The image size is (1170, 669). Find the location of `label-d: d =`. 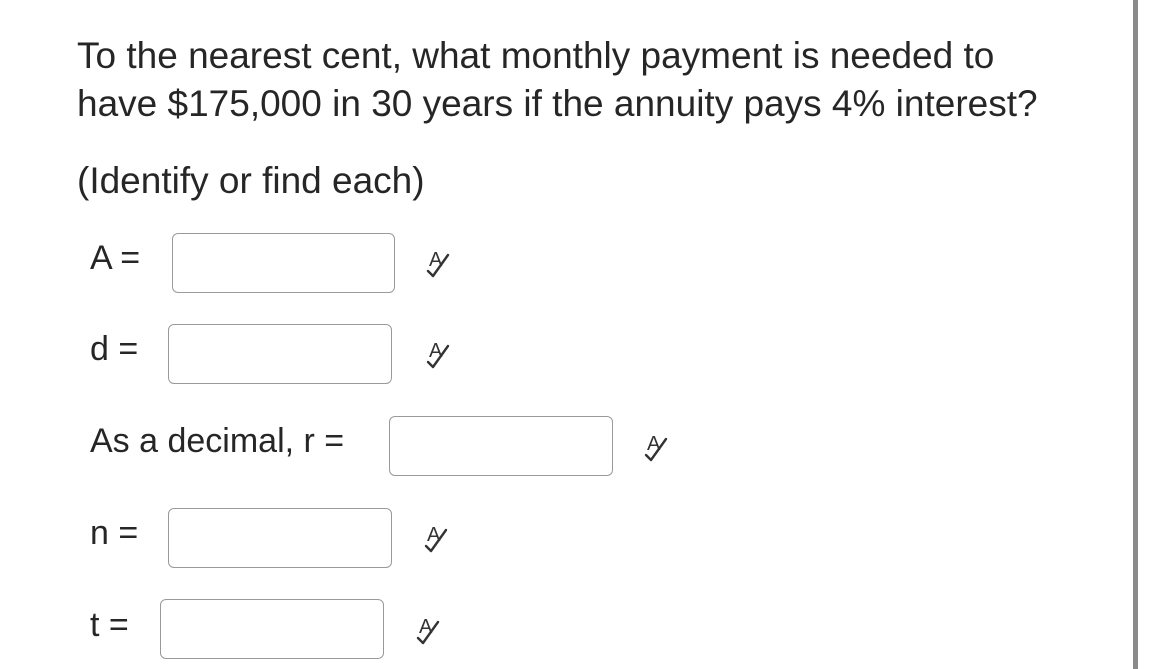

label-d: d = is located at coordinates (114, 349).